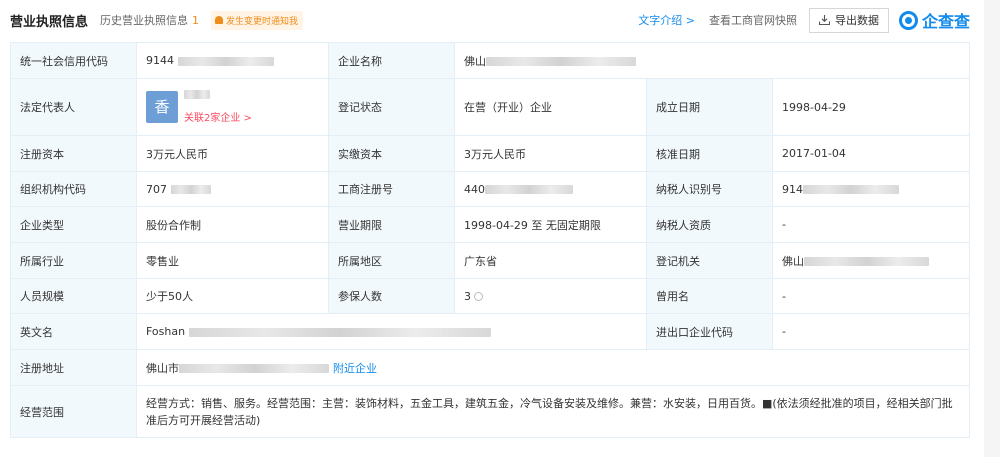 This screenshot has height=457, width=1000. What do you see at coordinates (992, 228) in the screenshot?
I see `vertical-scrollbar` at bounding box center [992, 228].